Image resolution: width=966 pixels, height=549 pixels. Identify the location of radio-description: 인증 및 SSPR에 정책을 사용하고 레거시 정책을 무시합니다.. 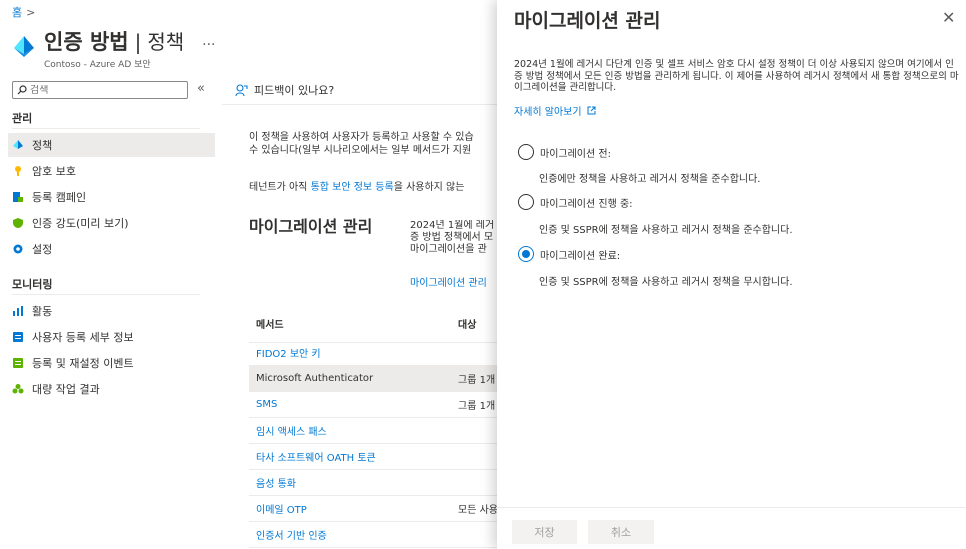
(666, 282).